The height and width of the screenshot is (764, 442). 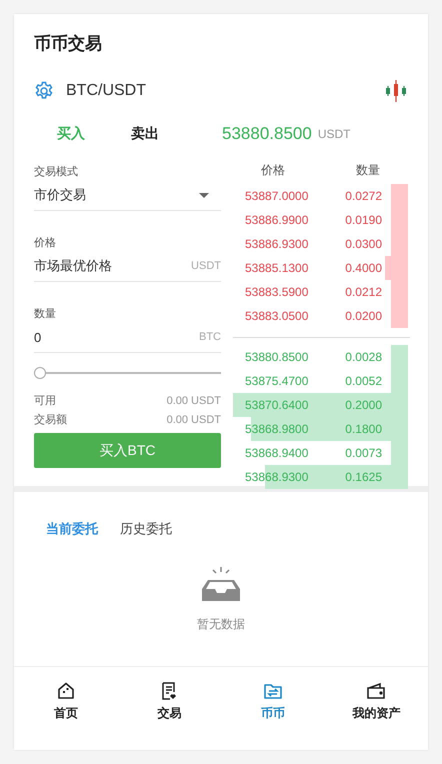 What do you see at coordinates (276, 292) in the screenshot?
I see `price-text: 53883.5900` at bounding box center [276, 292].